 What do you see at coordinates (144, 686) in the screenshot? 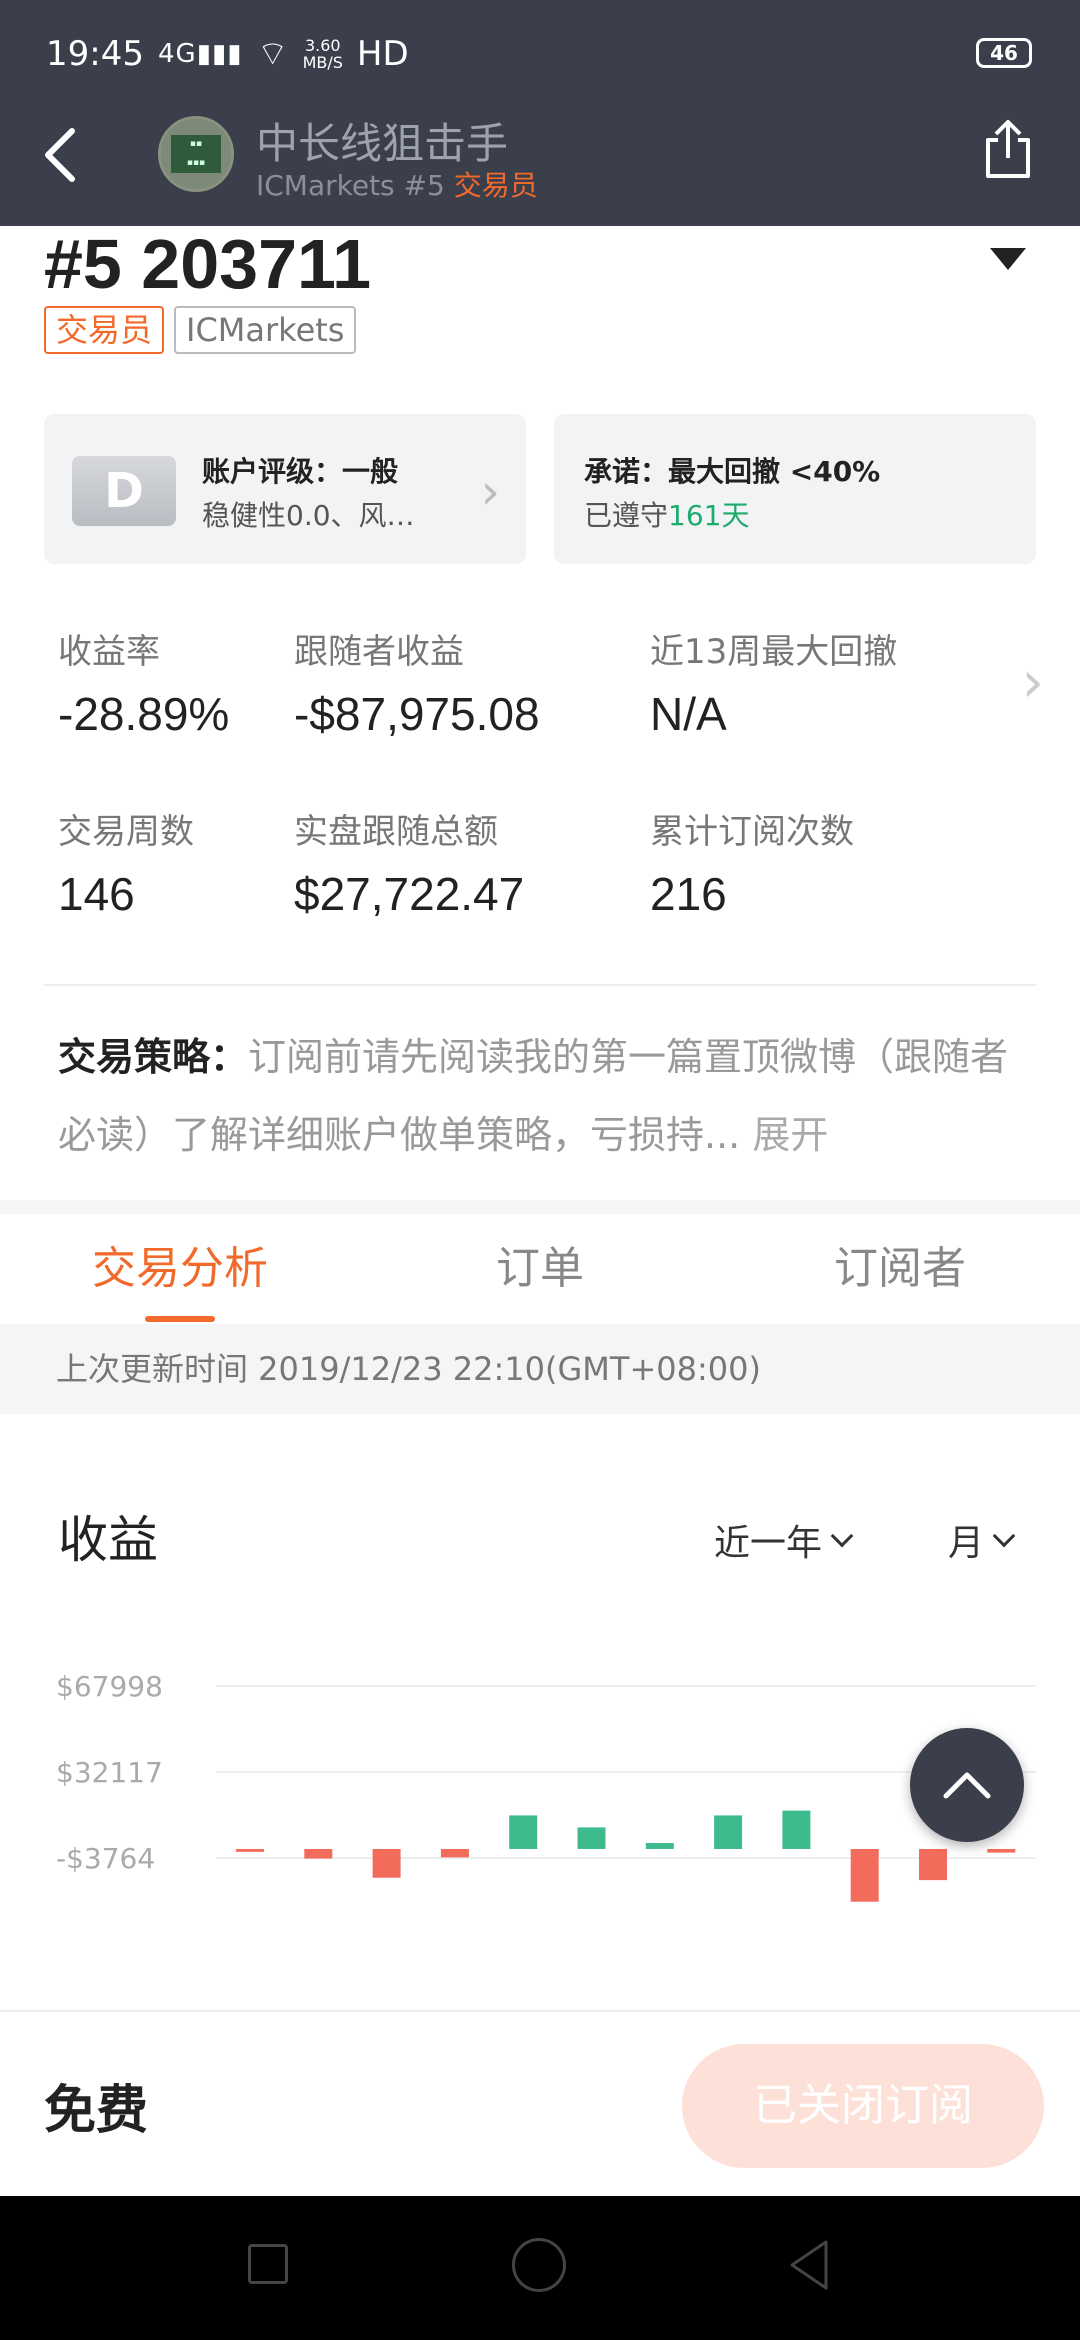
I see `stat-return: 收益率 -28.89%` at bounding box center [144, 686].